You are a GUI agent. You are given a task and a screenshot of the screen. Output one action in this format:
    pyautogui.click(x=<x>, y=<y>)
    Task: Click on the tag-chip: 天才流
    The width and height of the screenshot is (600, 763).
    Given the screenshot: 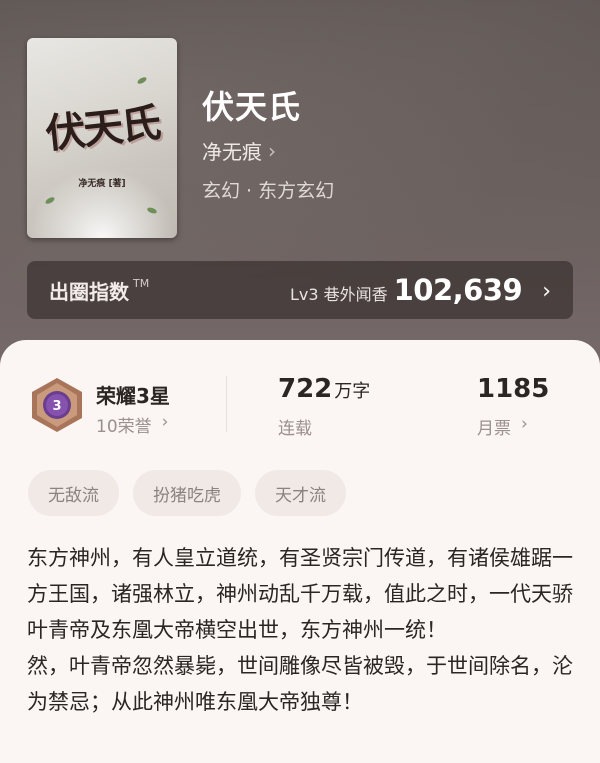 What is the action you would take?
    pyautogui.click(x=300, y=493)
    